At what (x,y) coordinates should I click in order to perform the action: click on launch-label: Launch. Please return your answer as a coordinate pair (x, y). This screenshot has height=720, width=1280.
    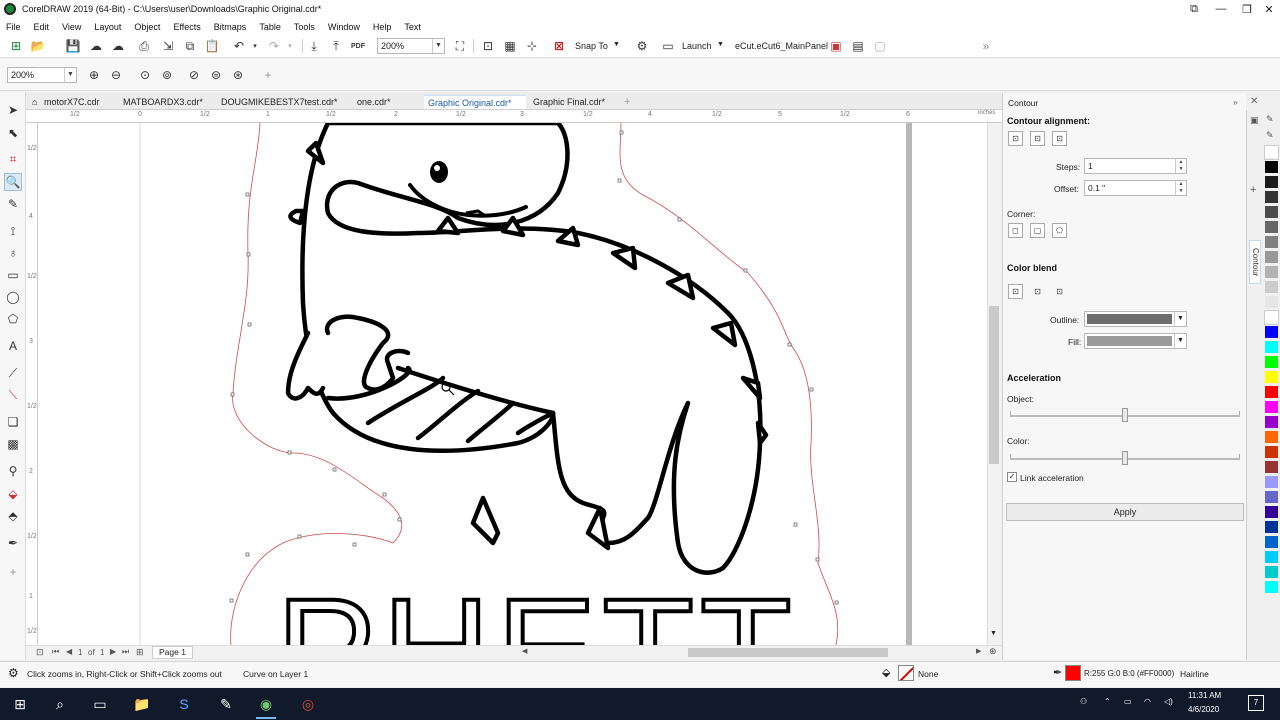
    Looking at the image, I should click on (697, 46).